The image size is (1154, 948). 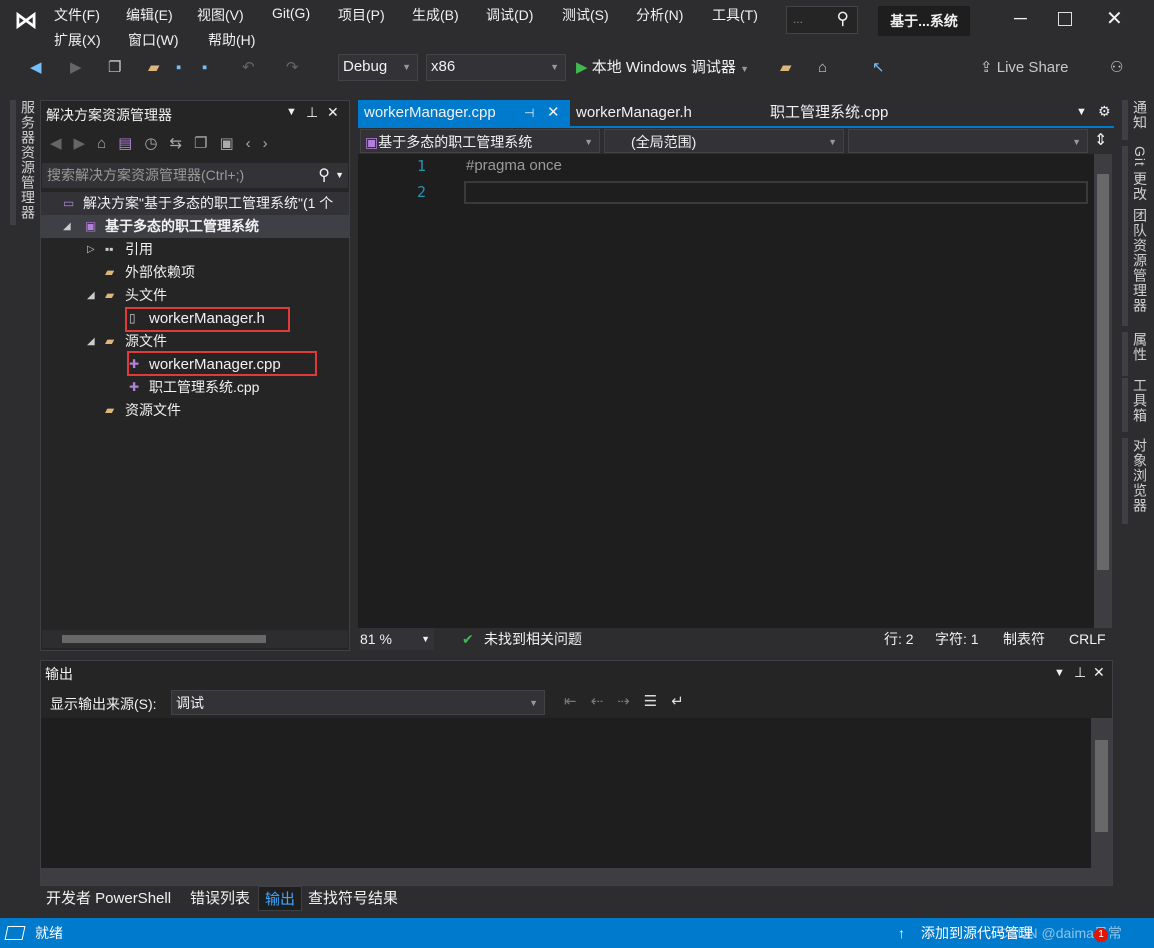 What do you see at coordinates (206, 143) in the screenshot?
I see `collapse-icon: ❐` at bounding box center [206, 143].